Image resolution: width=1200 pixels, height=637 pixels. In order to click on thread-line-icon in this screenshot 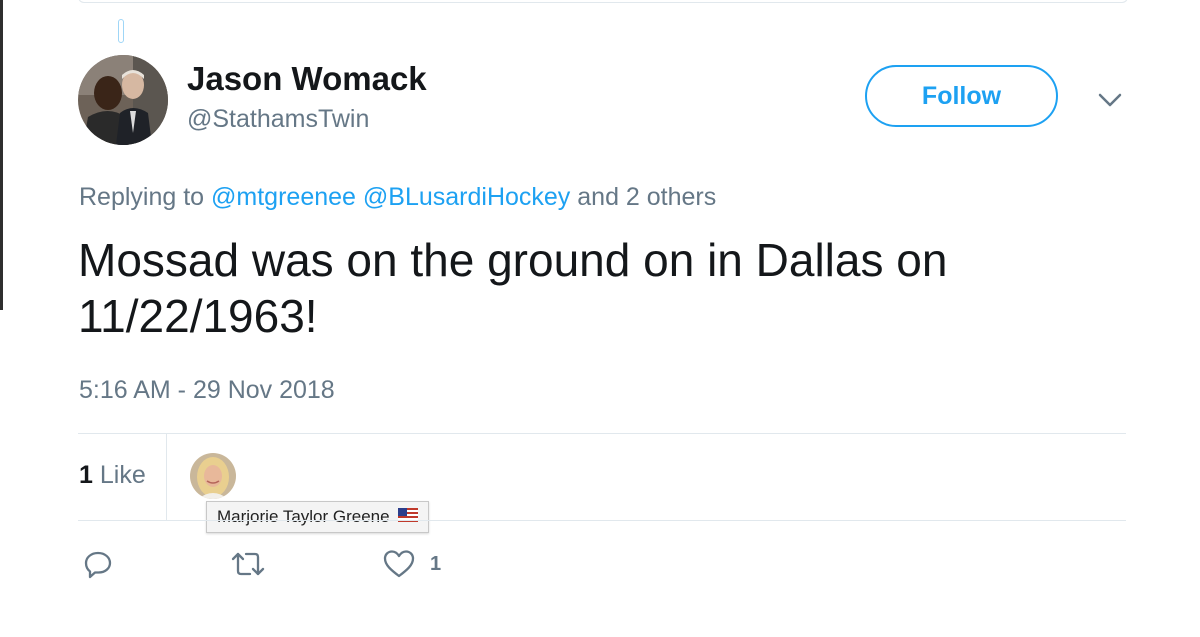, I will do `click(121, 31)`.